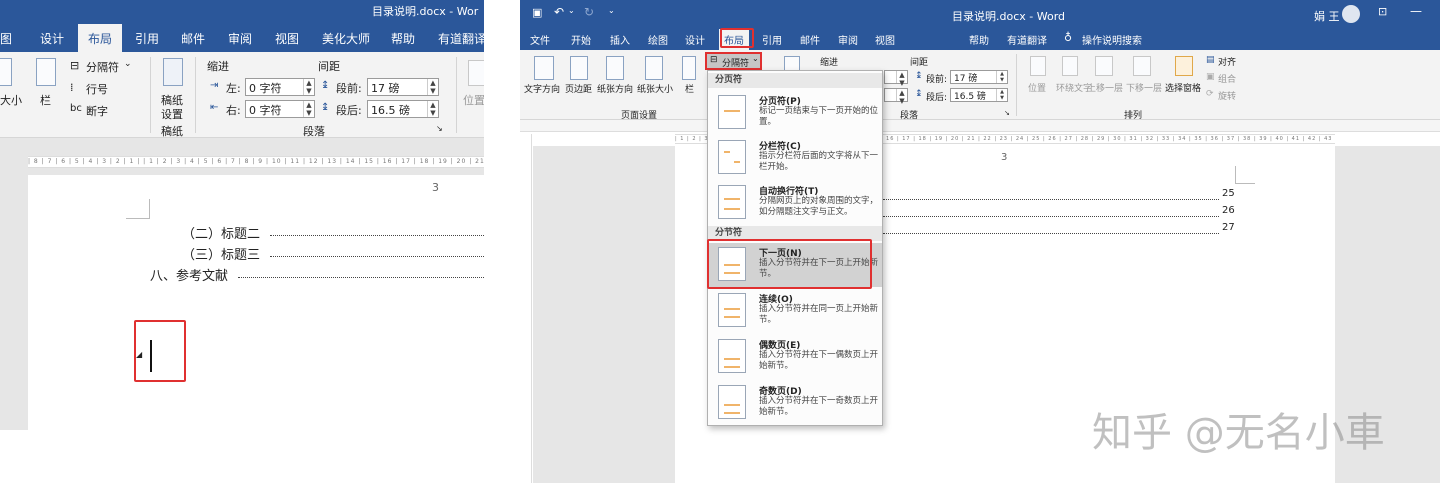  I want to click on tell-me-search: 操作说明搜索, so click(1112, 39).